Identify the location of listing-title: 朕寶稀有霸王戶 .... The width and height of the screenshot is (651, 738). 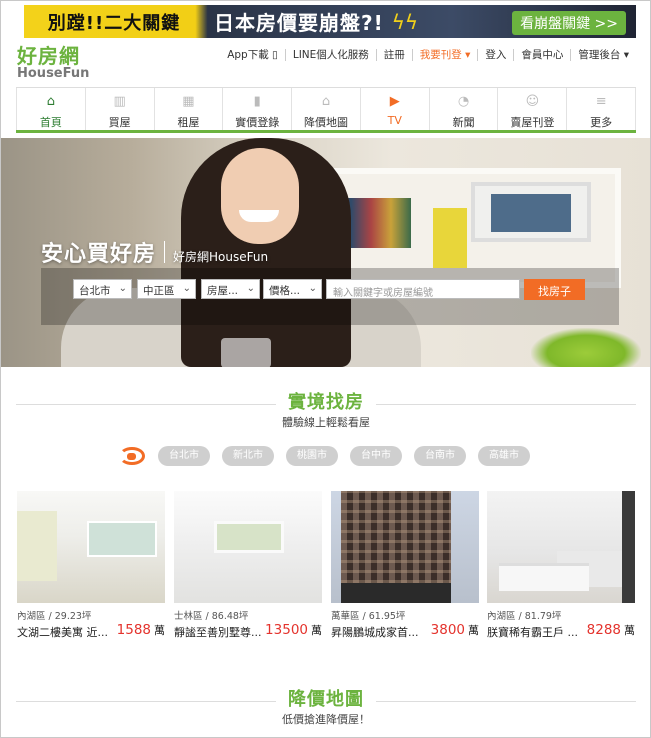
(537, 632).